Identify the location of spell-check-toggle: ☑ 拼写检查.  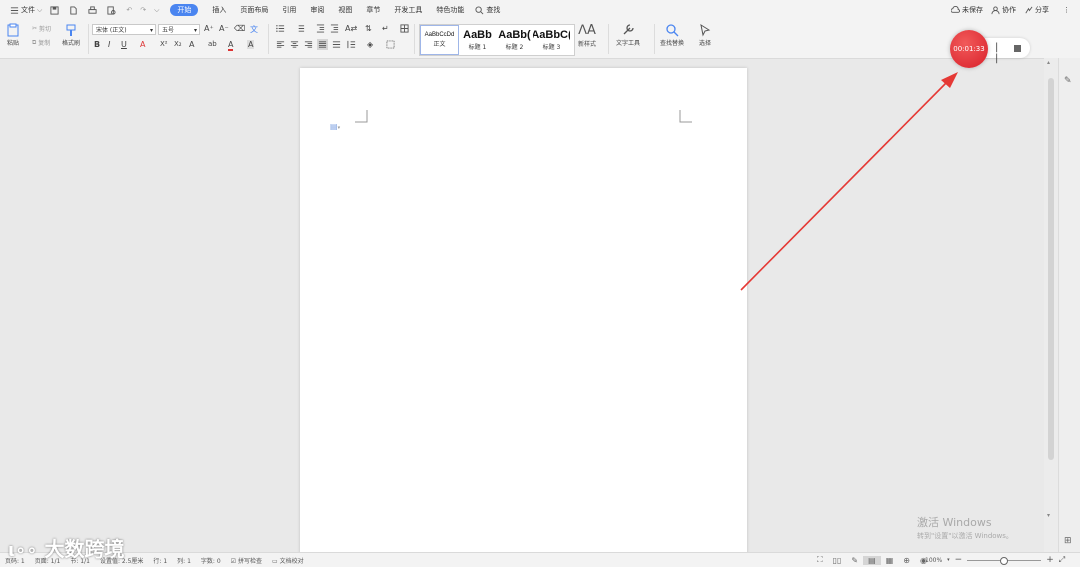
(246, 560).